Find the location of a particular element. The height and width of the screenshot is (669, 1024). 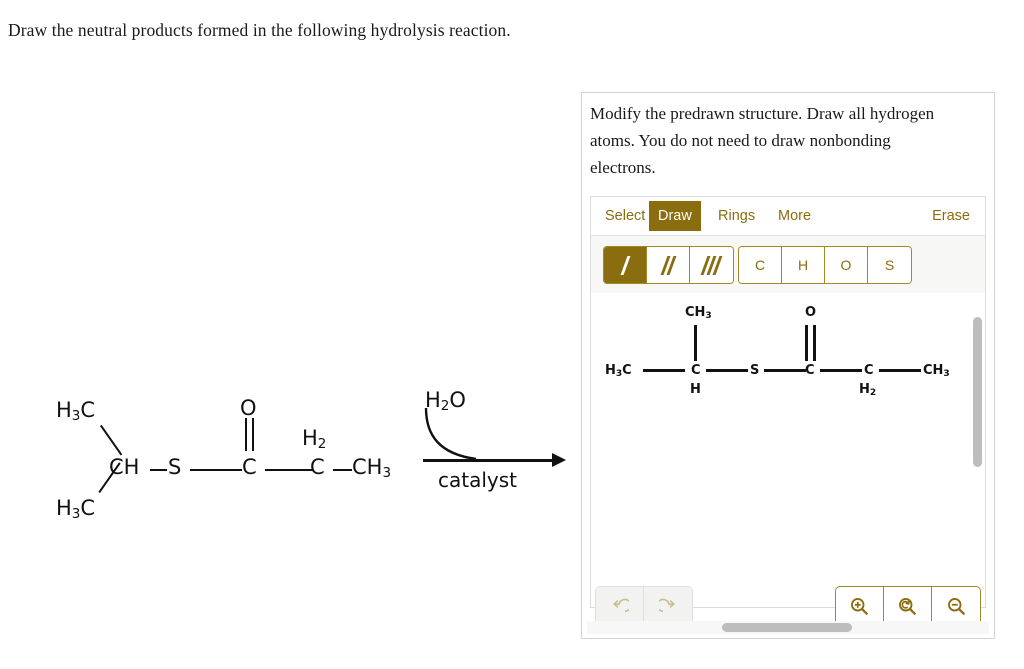

canvas-vertical-scrollbar is located at coordinates (977, 450).